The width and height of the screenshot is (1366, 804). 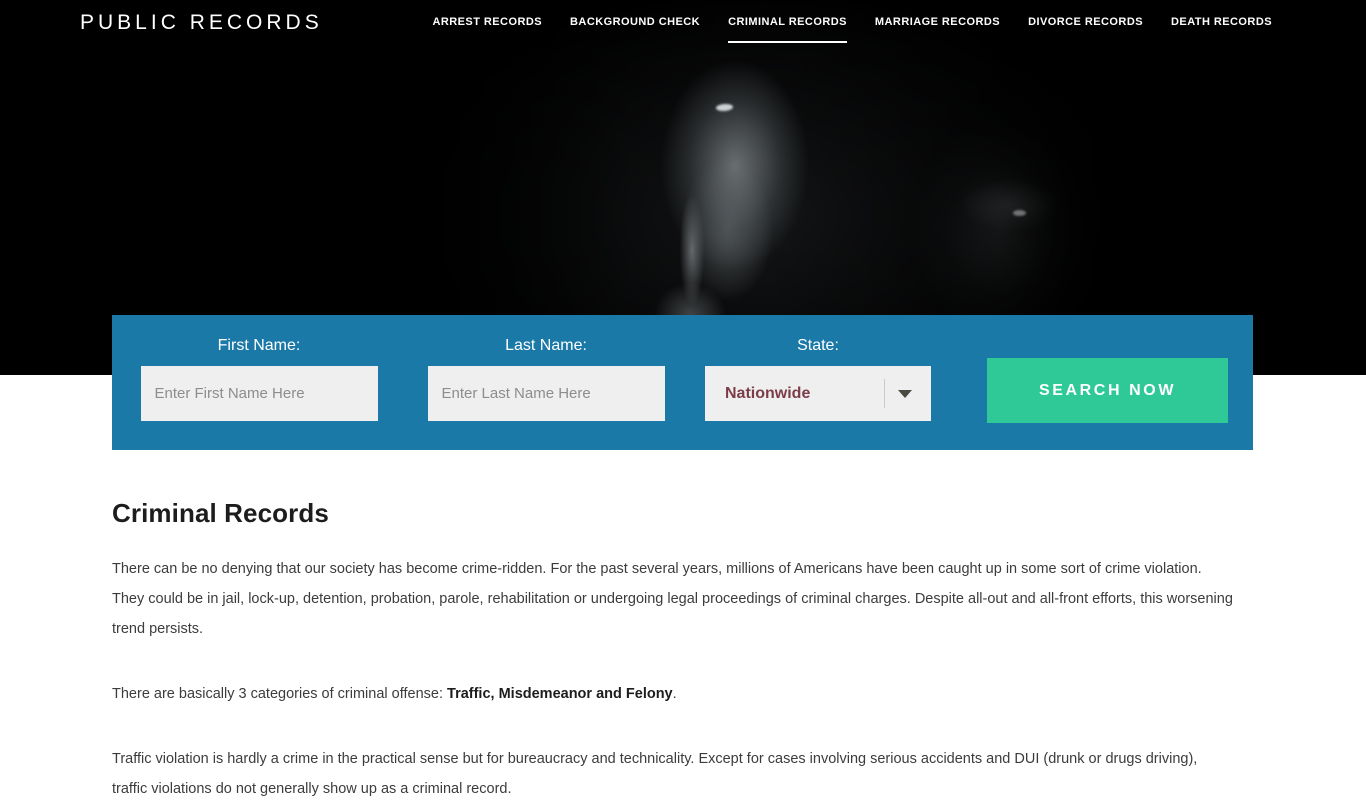 I want to click on first-name-input, so click(x=259, y=393).